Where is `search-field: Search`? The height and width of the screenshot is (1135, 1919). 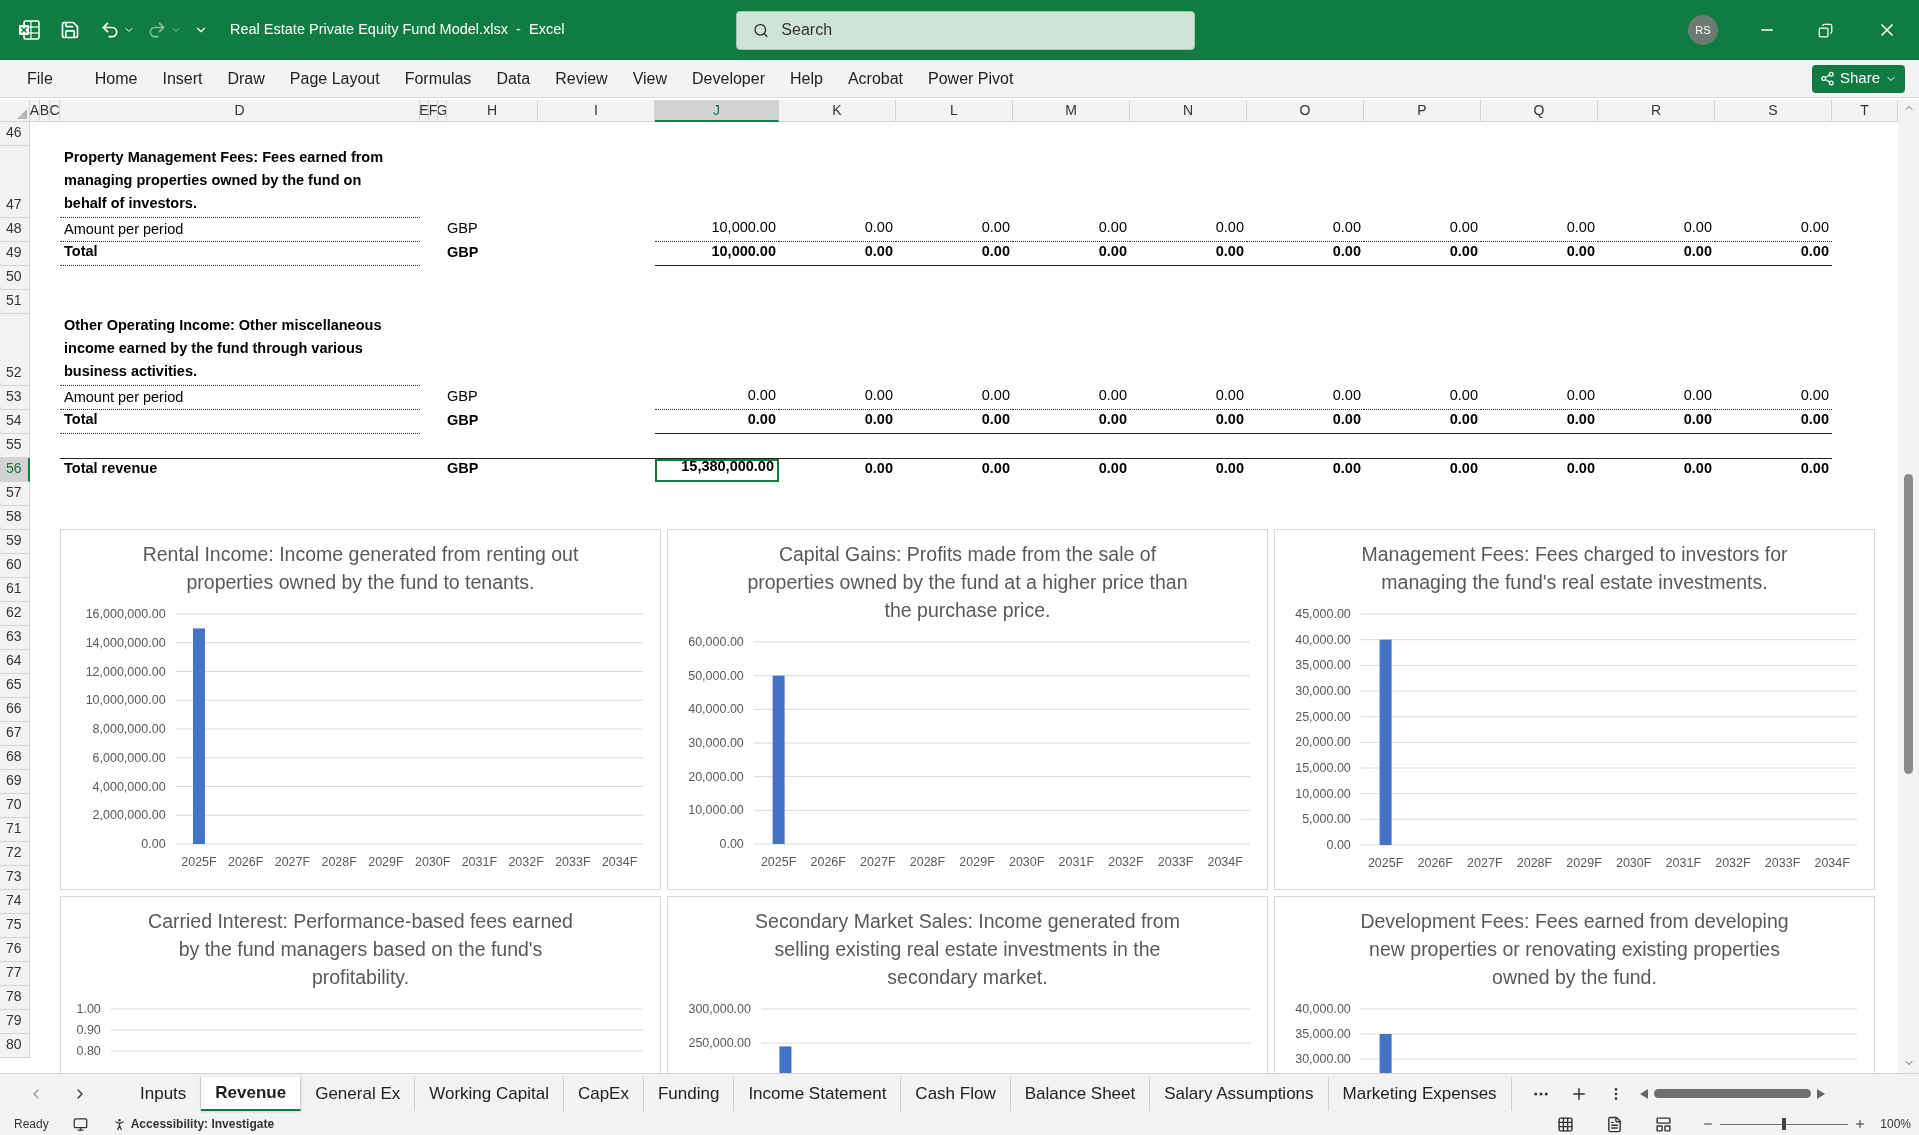
search-field: Search is located at coordinates (966, 30).